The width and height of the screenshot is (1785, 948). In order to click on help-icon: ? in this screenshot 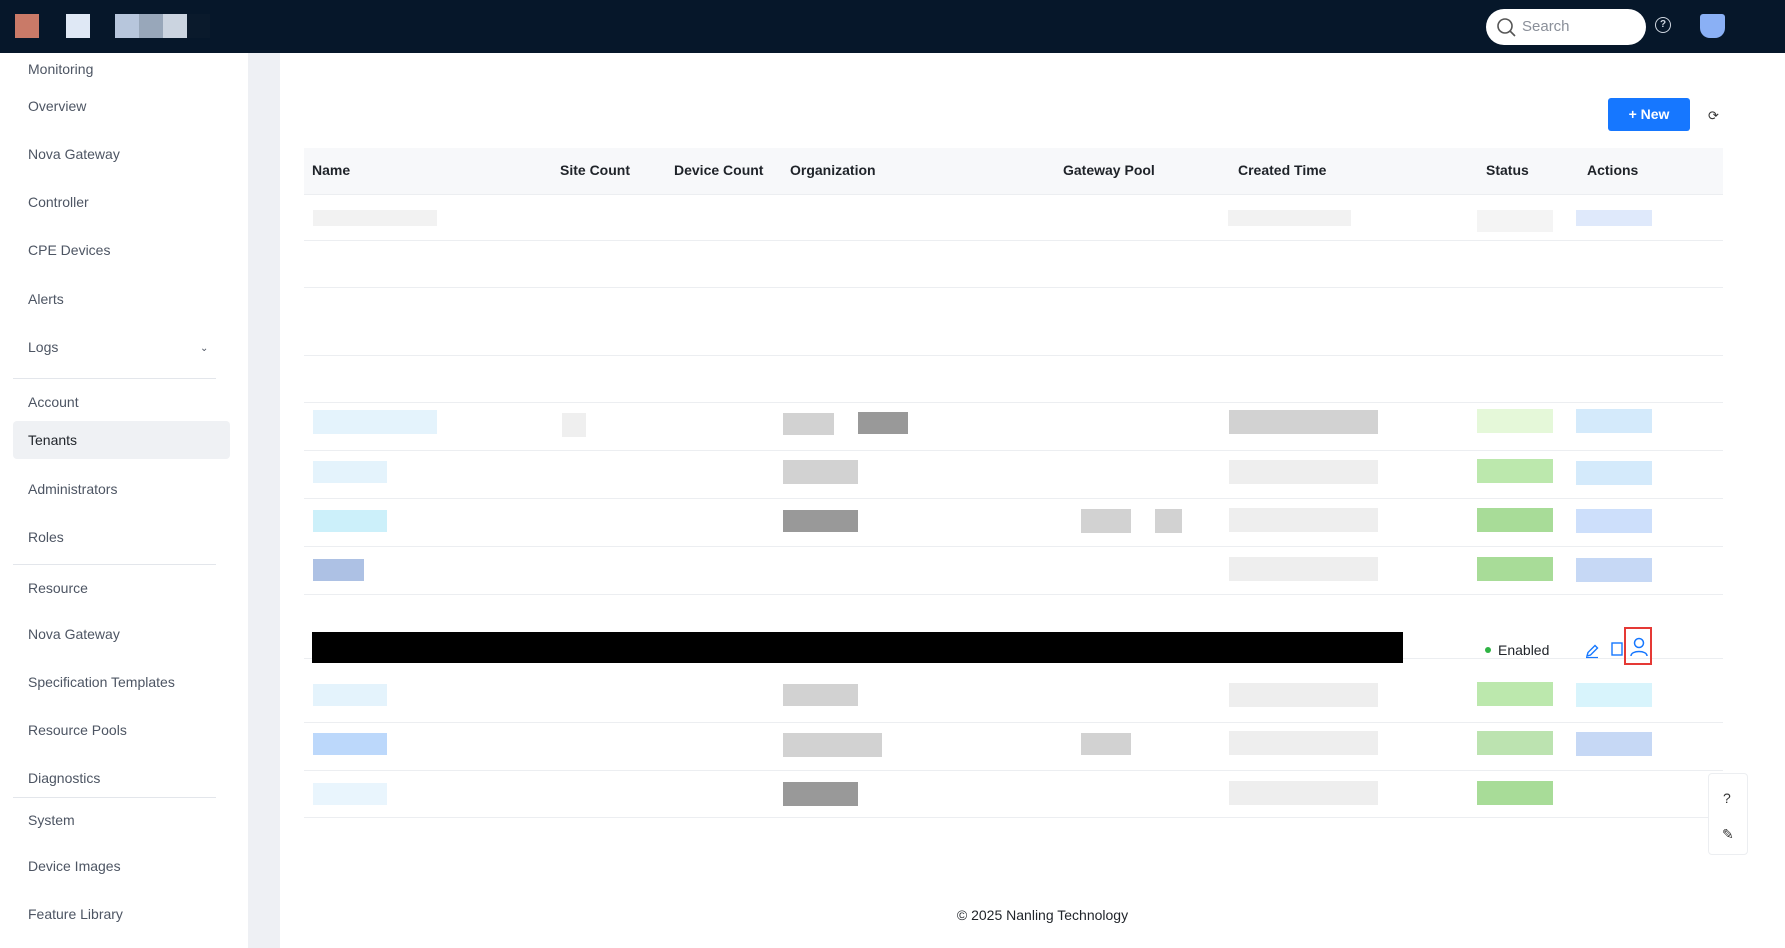, I will do `click(1663, 25)`.